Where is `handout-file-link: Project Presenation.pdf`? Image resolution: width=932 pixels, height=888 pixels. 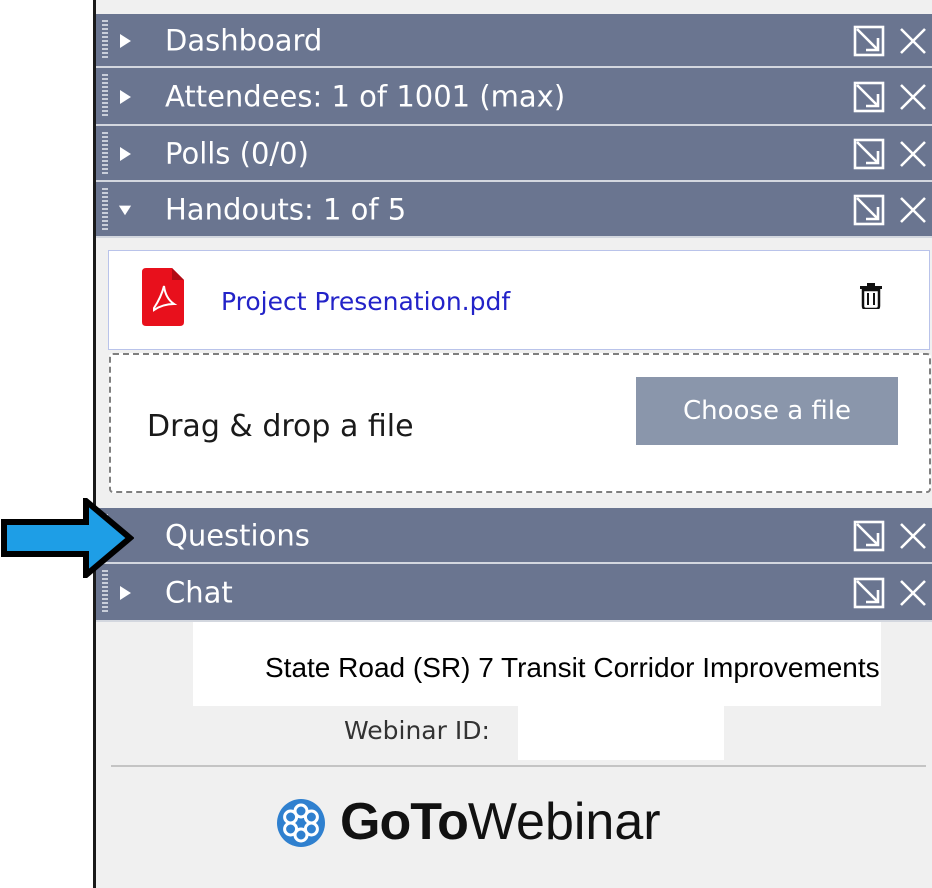
handout-file-link: Project Presenation.pdf is located at coordinates (365, 301).